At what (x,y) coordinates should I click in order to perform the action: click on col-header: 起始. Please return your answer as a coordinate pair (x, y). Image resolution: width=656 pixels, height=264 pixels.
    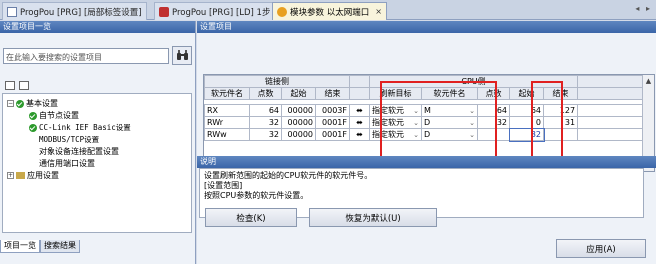
    Looking at the image, I should click on (298, 93).